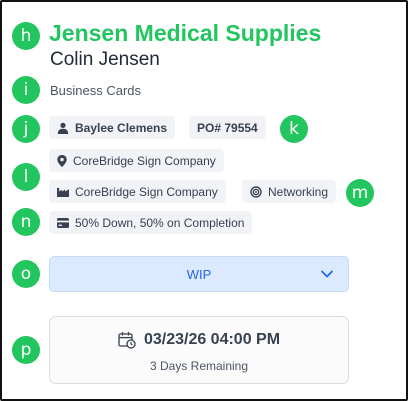 This screenshot has height=401, width=408. I want to click on calendar-clock-icon, so click(127, 340).